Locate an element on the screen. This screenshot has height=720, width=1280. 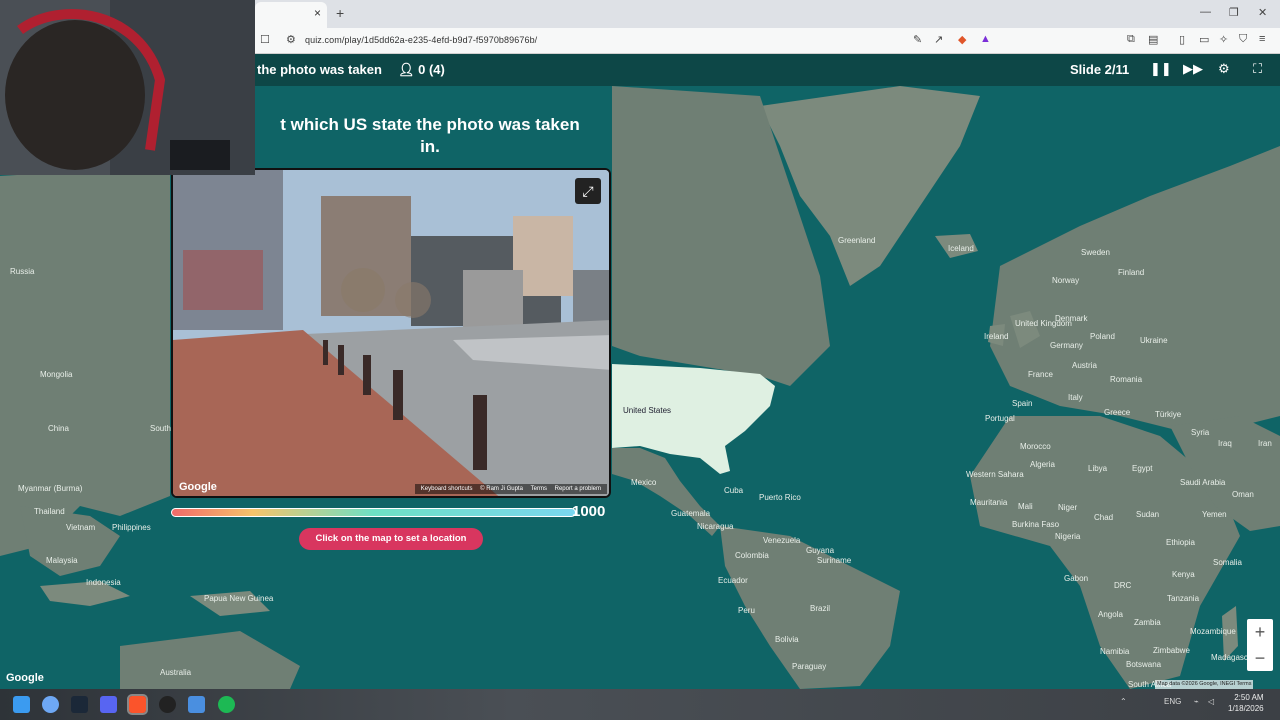
bookmark-icon: ☐ is located at coordinates (265, 39).